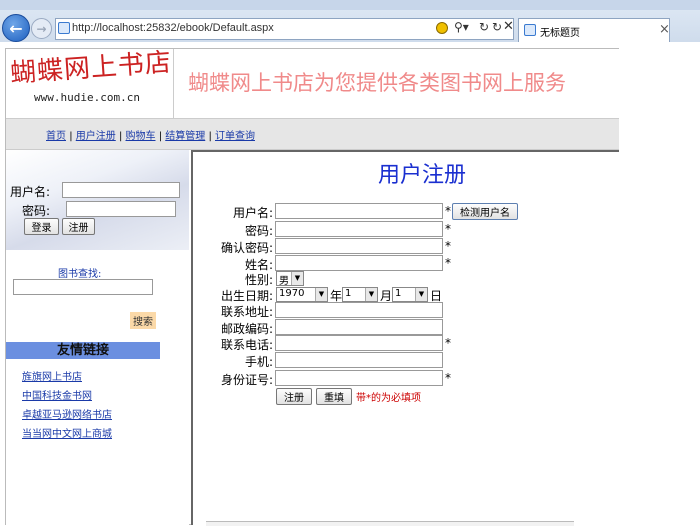  I want to click on friend-link: 中国科技金书网, so click(57, 394).